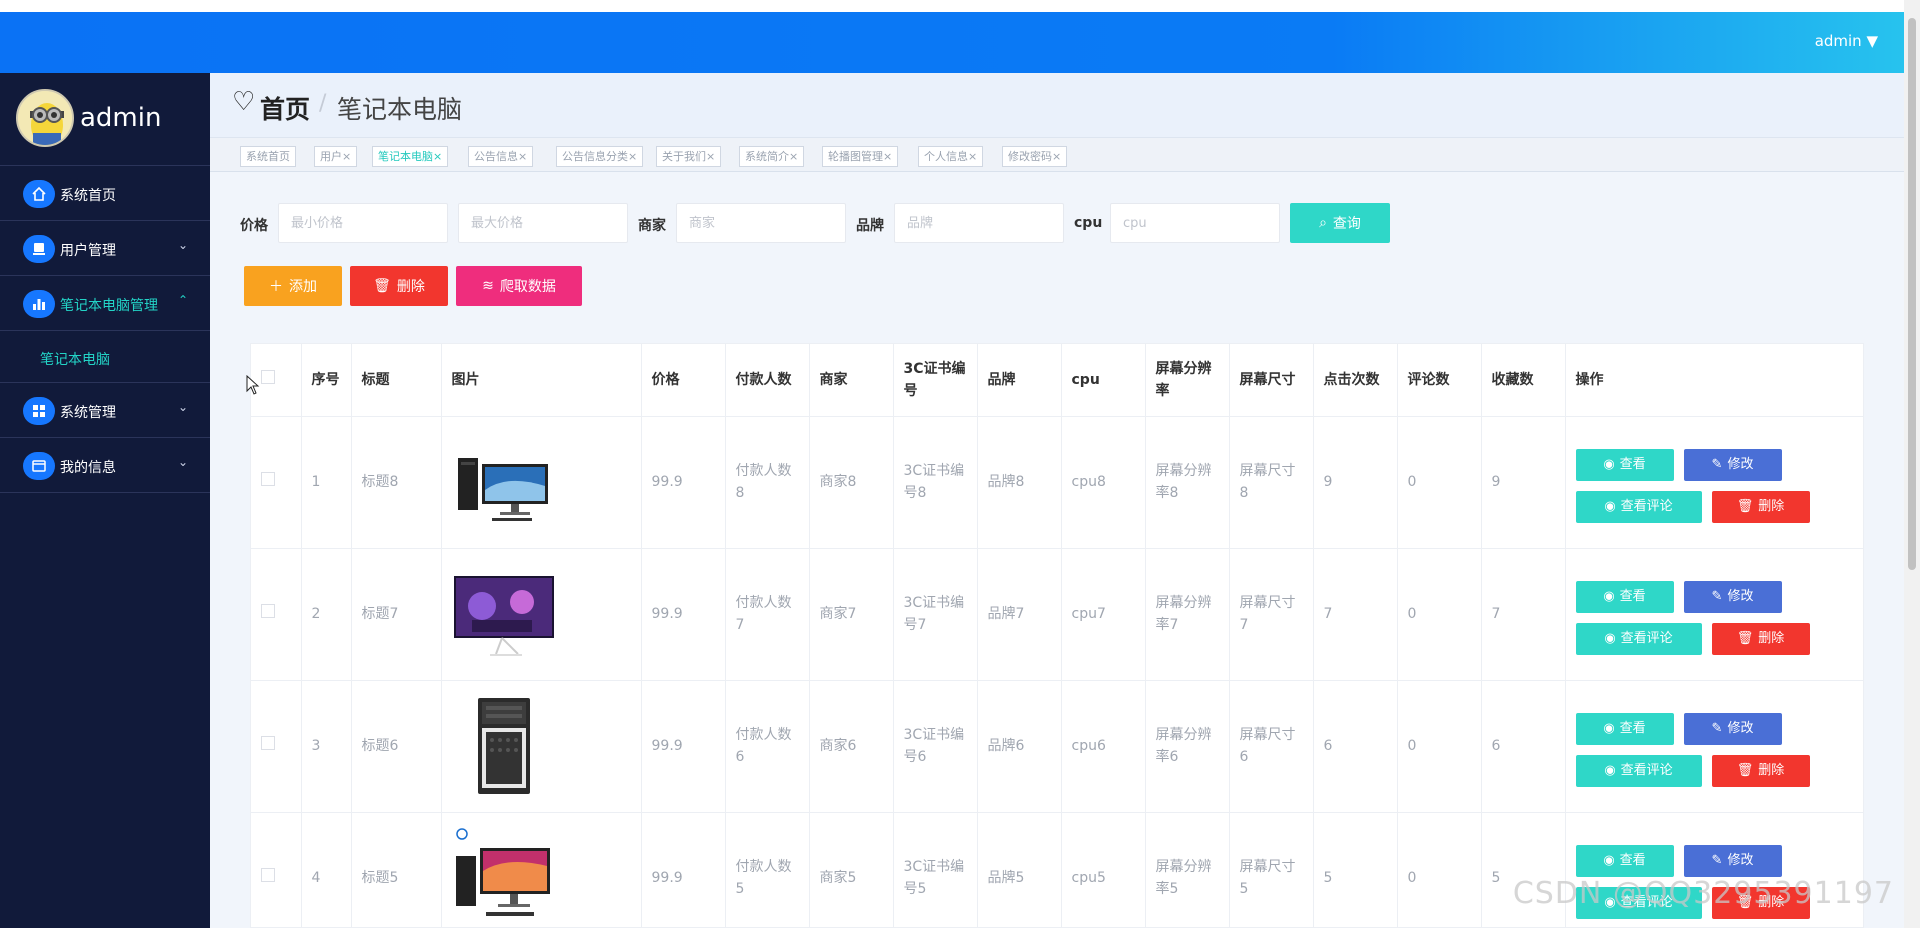  What do you see at coordinates (326, 614) in the screenshot?
I see `cell-no: 2` at bounding box center [326, 614].